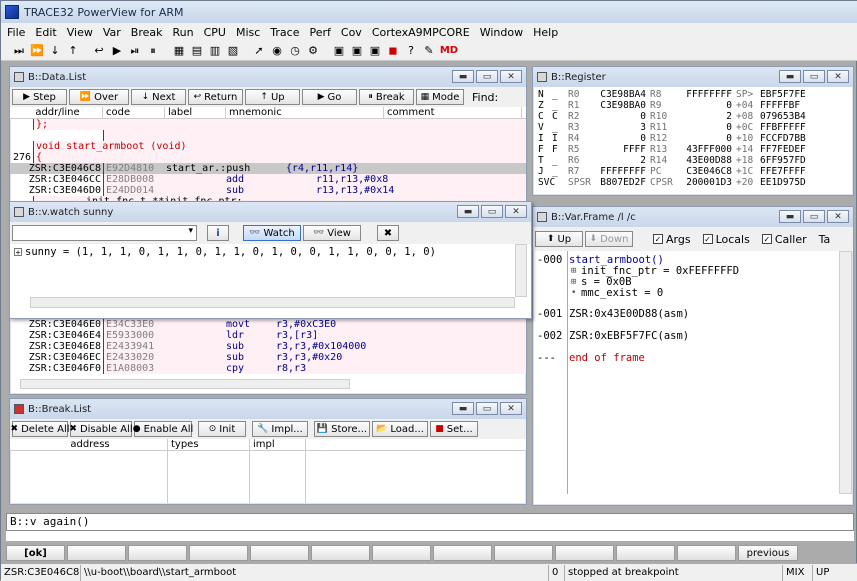 The image size is (857, 581). Describe the element at coordinates (339, 51) in the screenshot. I see `chip-icon: ▣` at that location.